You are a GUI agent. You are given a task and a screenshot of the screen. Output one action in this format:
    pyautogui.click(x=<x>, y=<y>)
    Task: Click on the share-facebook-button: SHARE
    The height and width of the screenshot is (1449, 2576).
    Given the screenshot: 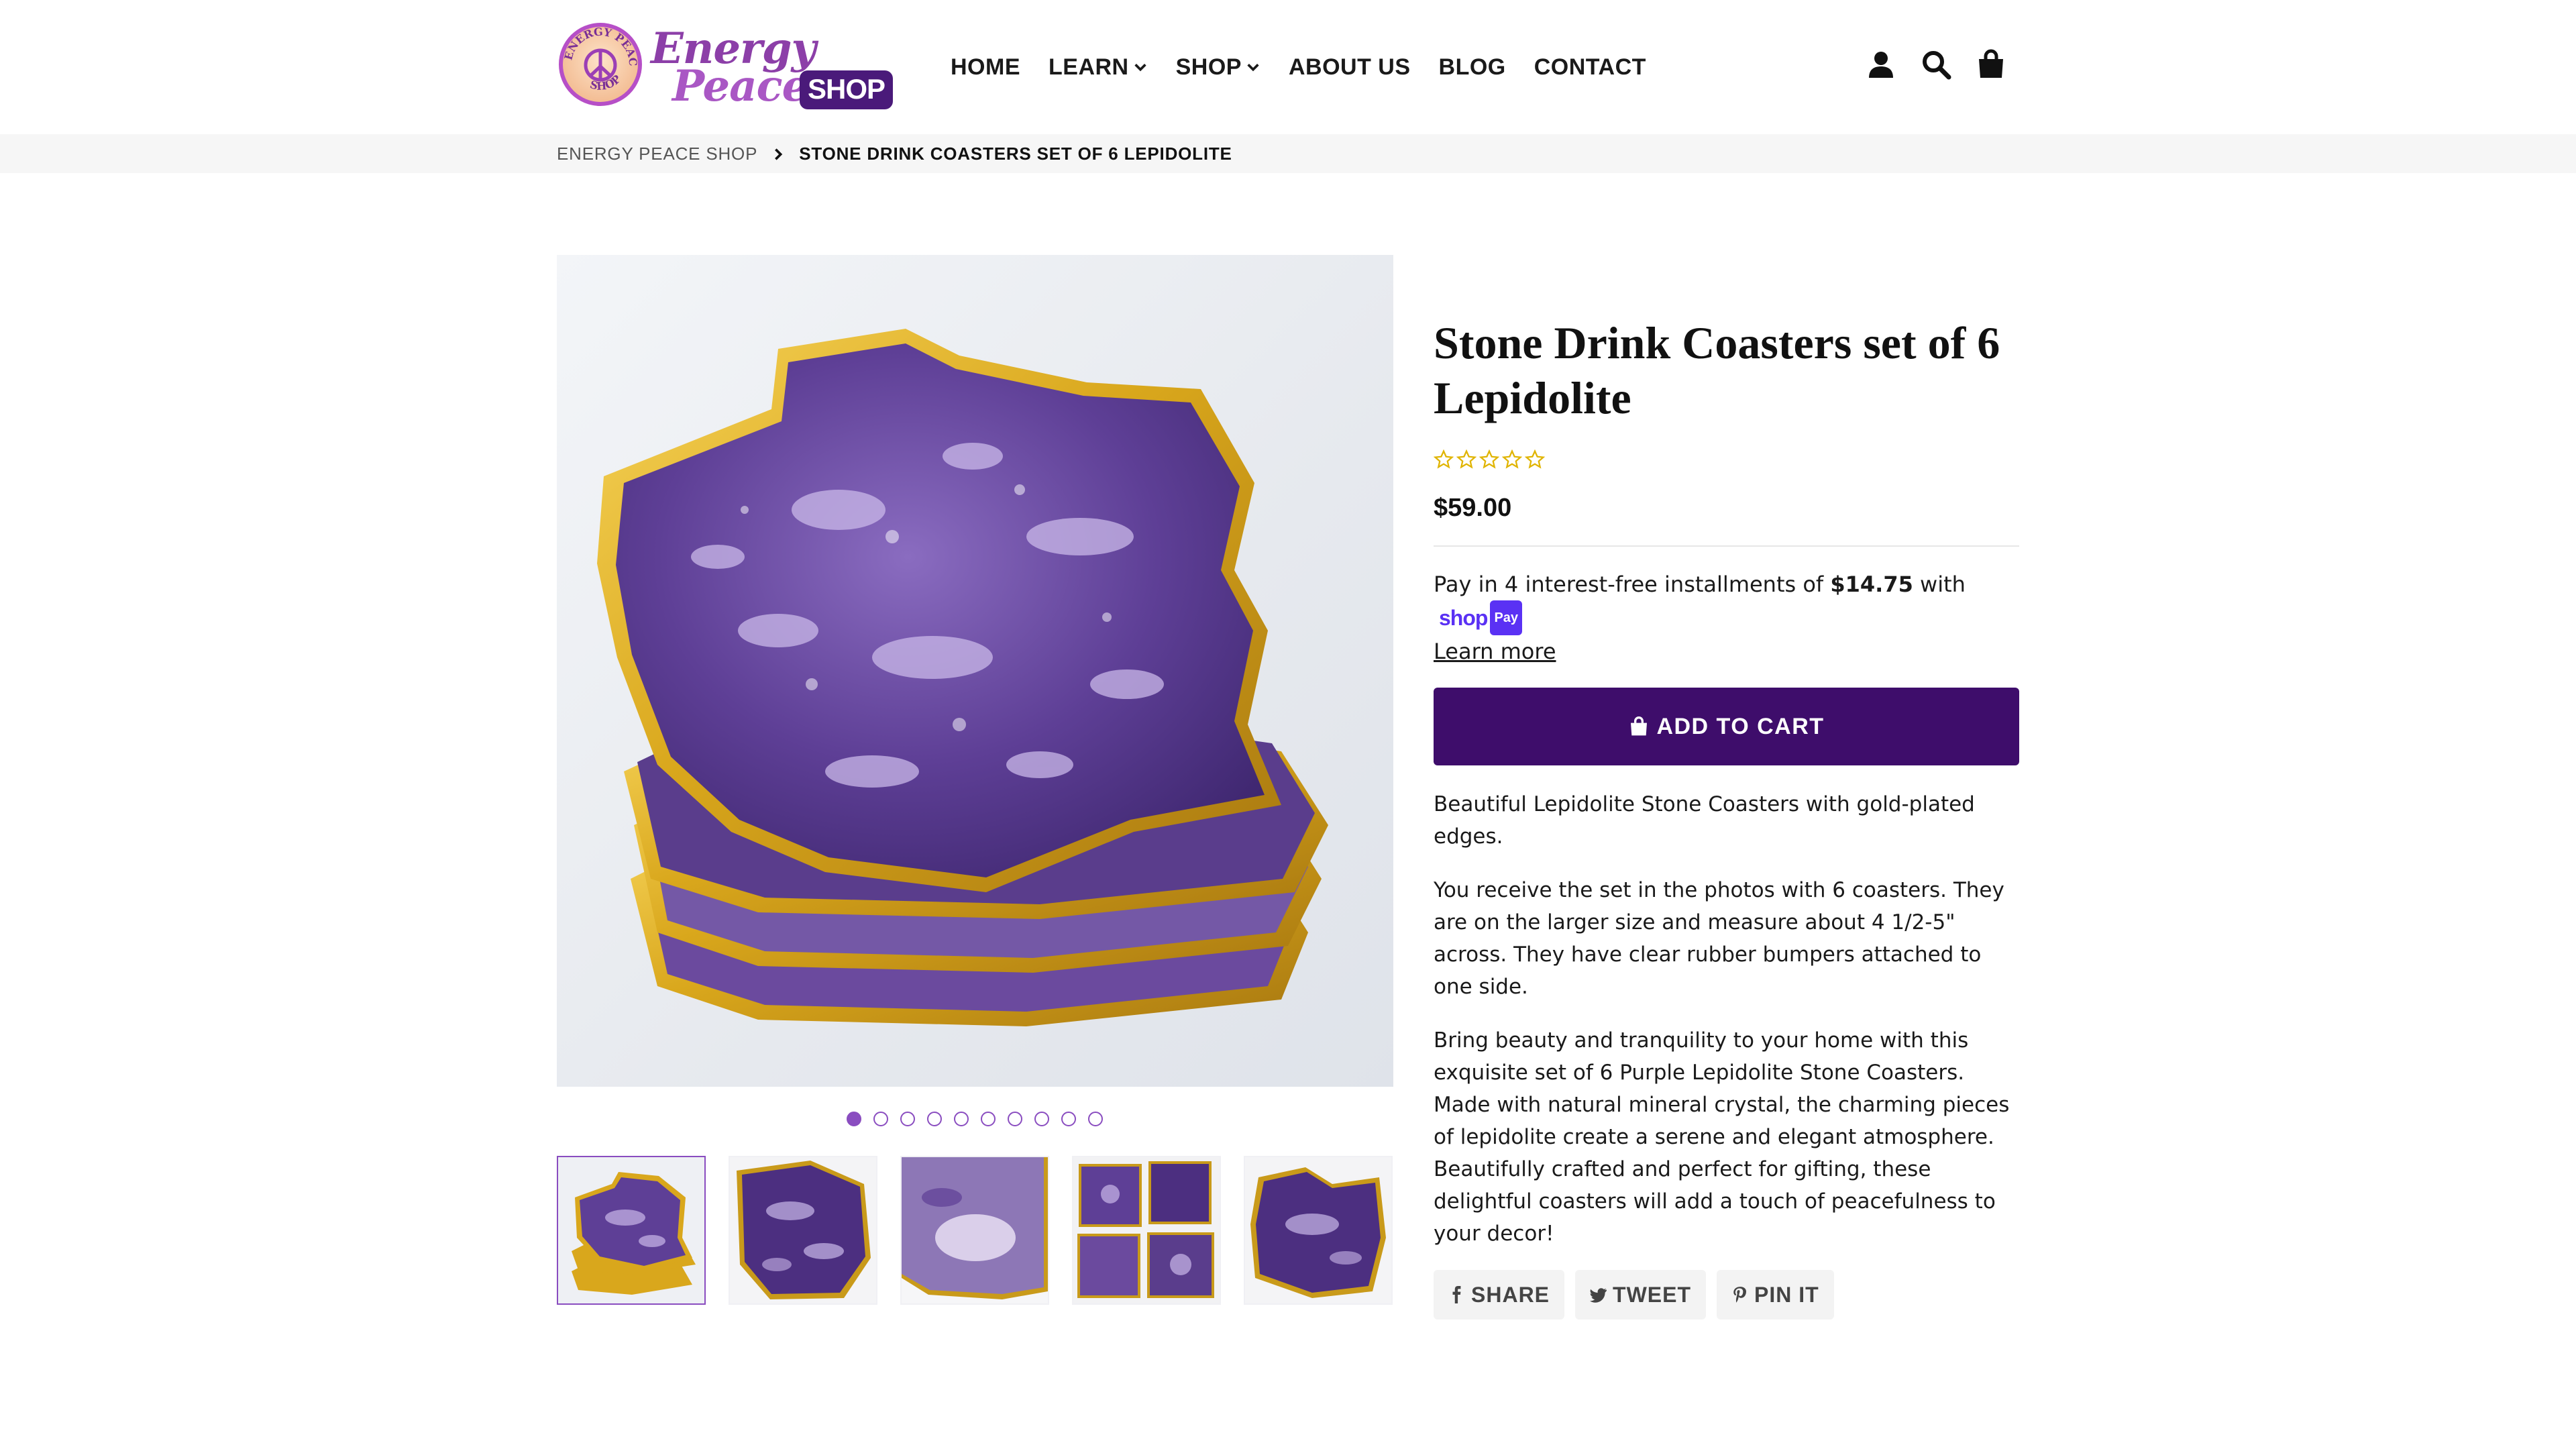 What is the action you would take?
    pyautogui.click(x=1499, y=1295)
    